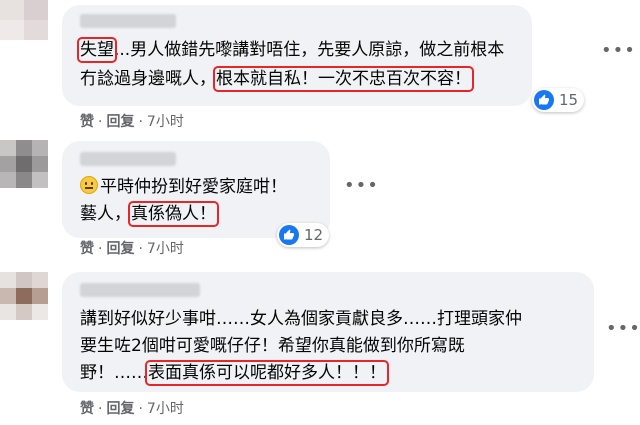 The width and height of the screenshot is (640, 425). I want to click on comment-text-line: 要生咗2個咁可愛嘅仔仔！希望你真能做到你所寫既, so click(272, 346).